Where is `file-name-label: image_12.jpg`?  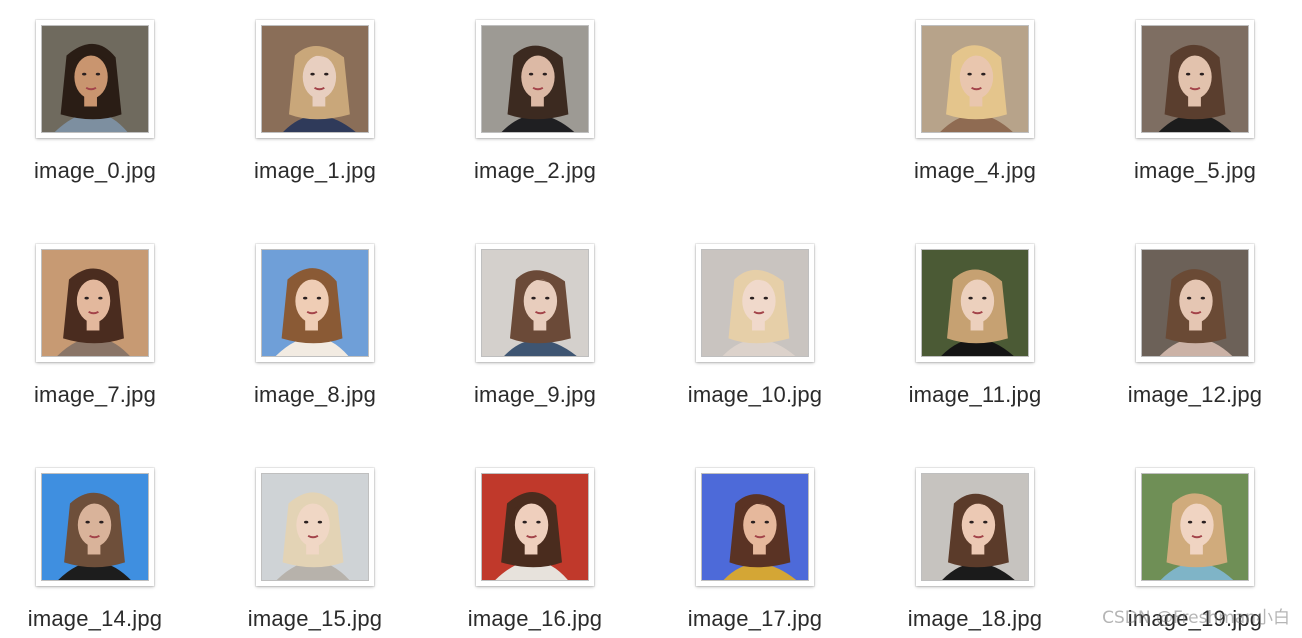
file-name-label: image_12.jpg is located at coordinates (1193, 395).